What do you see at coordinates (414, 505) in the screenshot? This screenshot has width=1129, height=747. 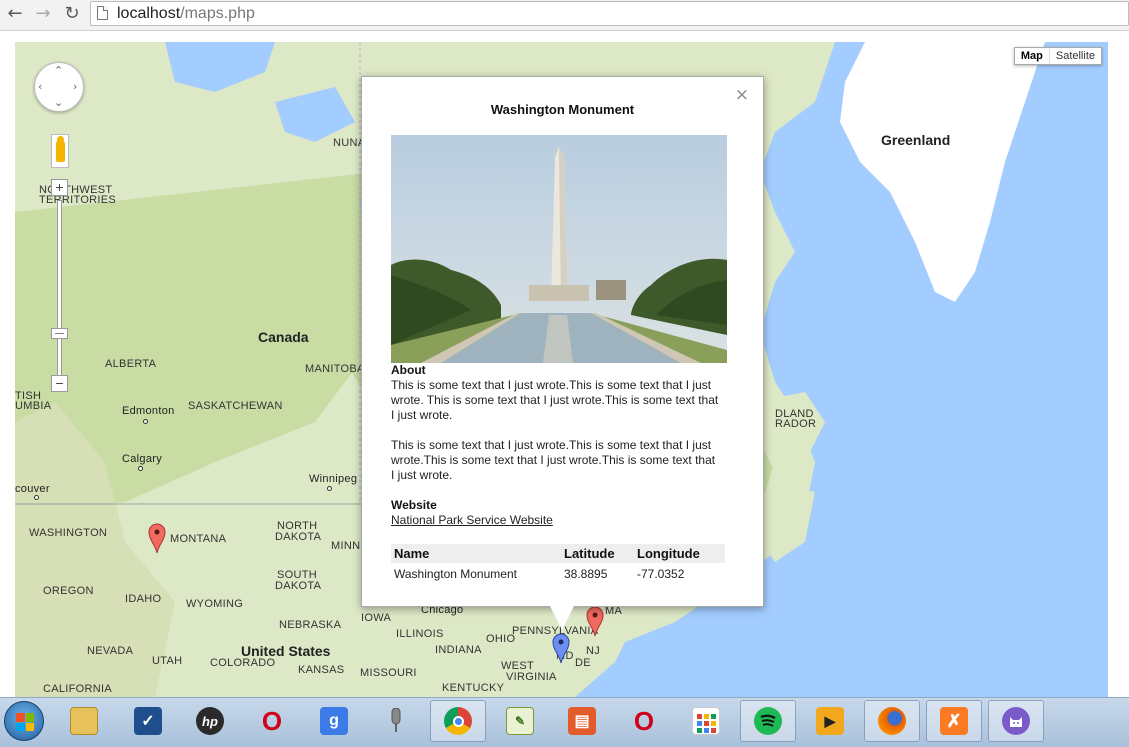 I see `website-heading: Website` at bounding box center [414, 505].